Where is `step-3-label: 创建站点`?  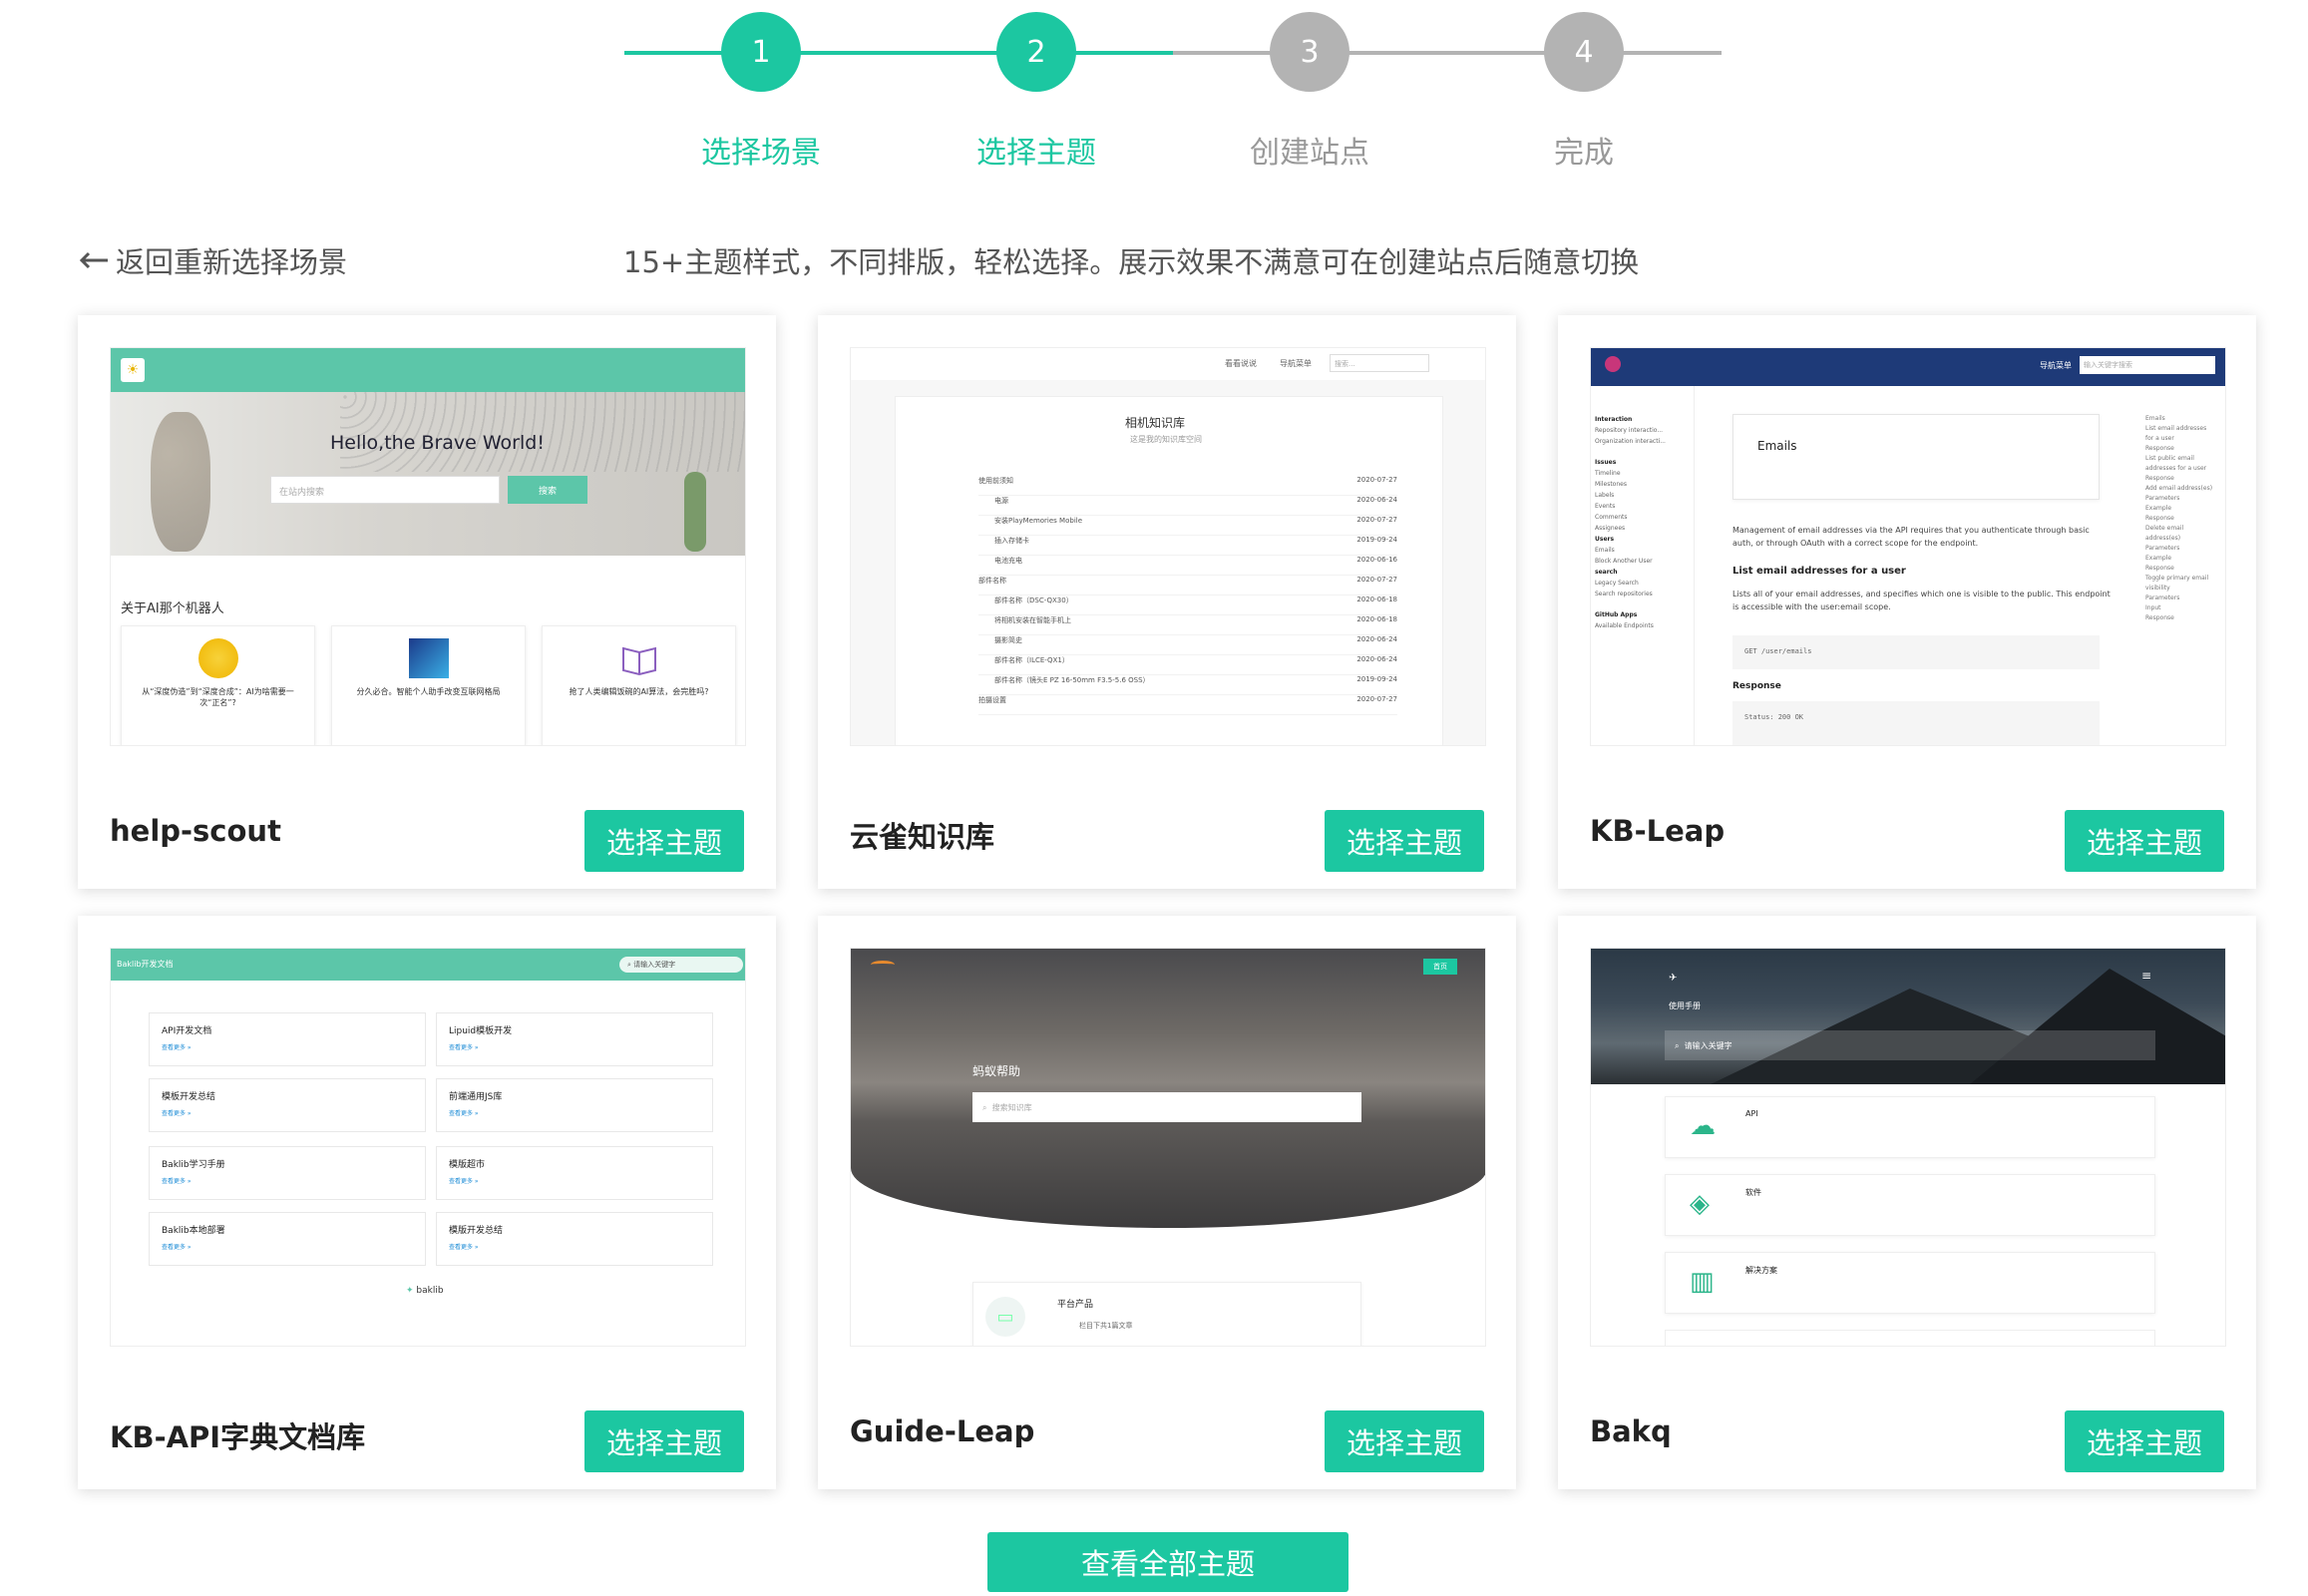 step-3-label: 创建站点 is located at coordinates (1309, 153).